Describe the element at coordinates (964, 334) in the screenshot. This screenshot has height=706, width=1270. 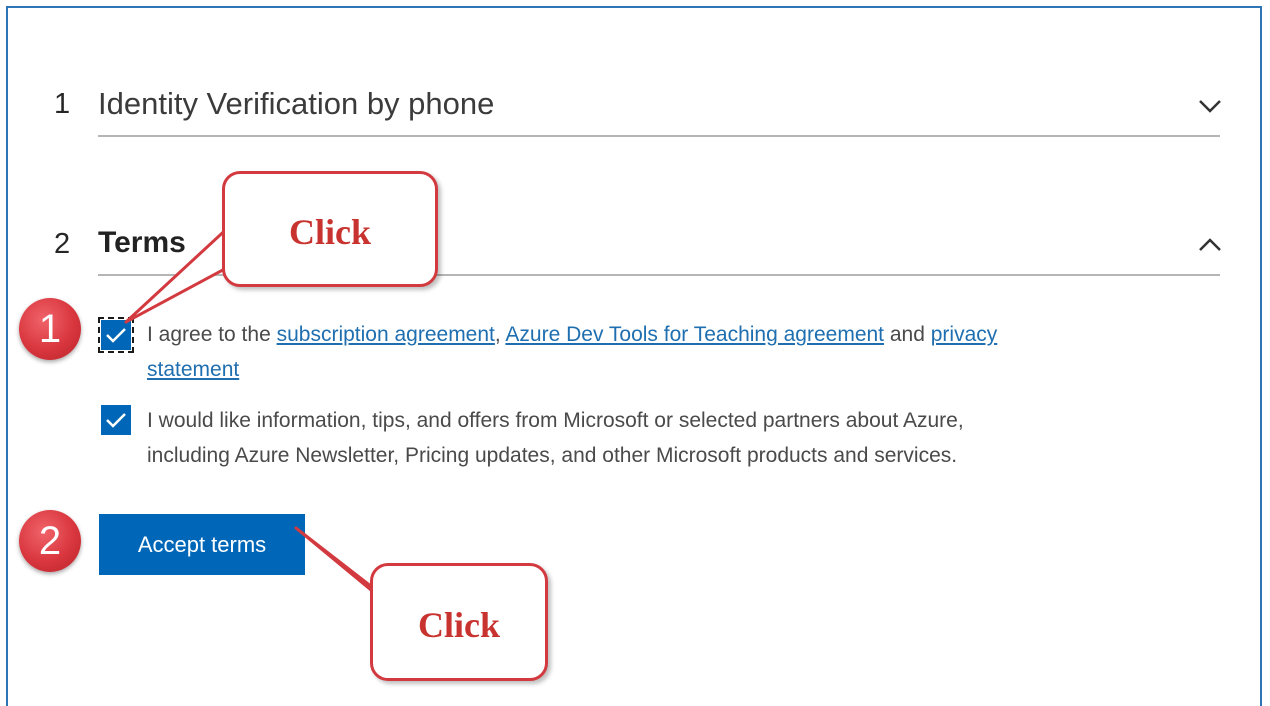
I see `privacy-statement-link: privacy` at that location.